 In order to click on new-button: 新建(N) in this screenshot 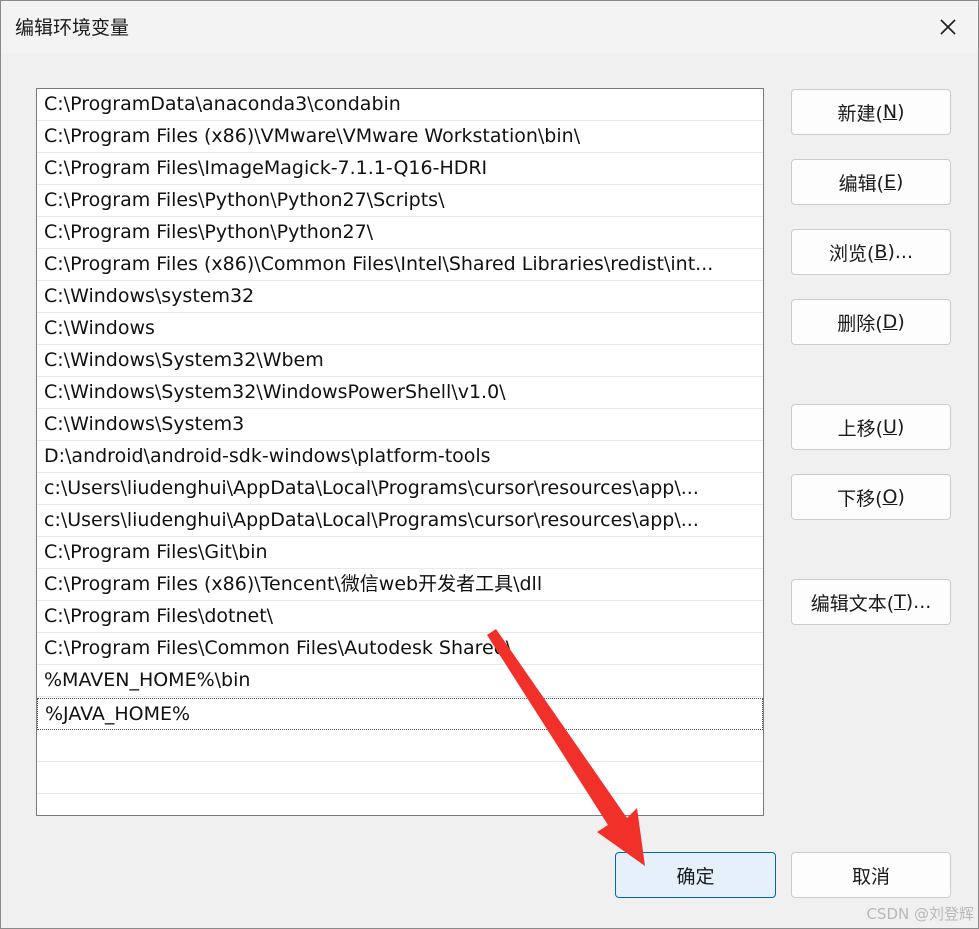, I will do `click(871, 112)`.